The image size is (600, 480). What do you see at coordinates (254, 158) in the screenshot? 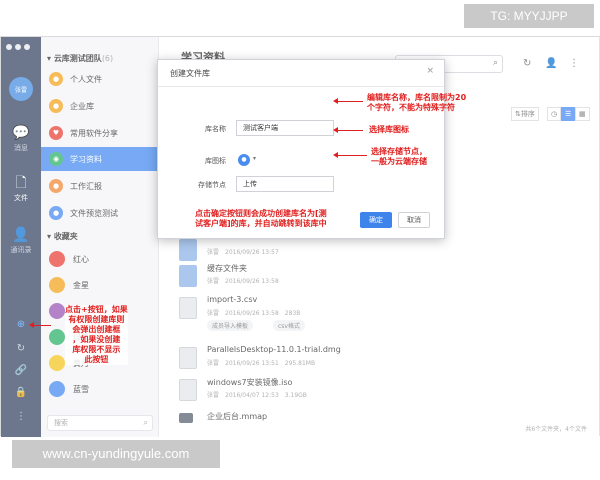
I see `chevron-down-icon: ▾` at bounding box center [254, 158].